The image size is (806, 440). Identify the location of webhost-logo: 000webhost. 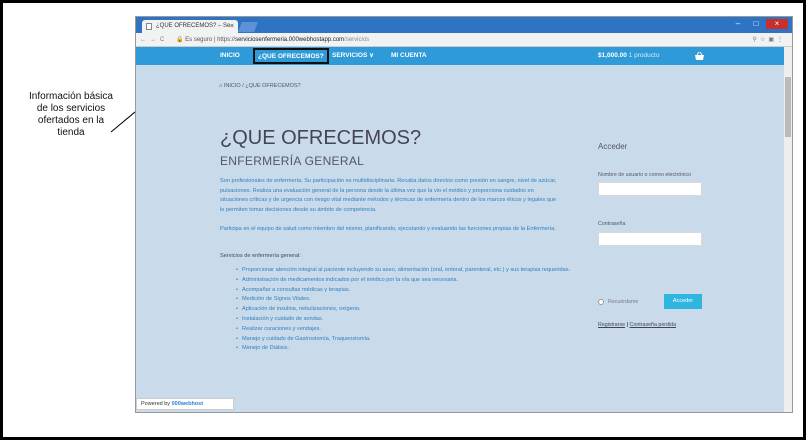
(187, 404).